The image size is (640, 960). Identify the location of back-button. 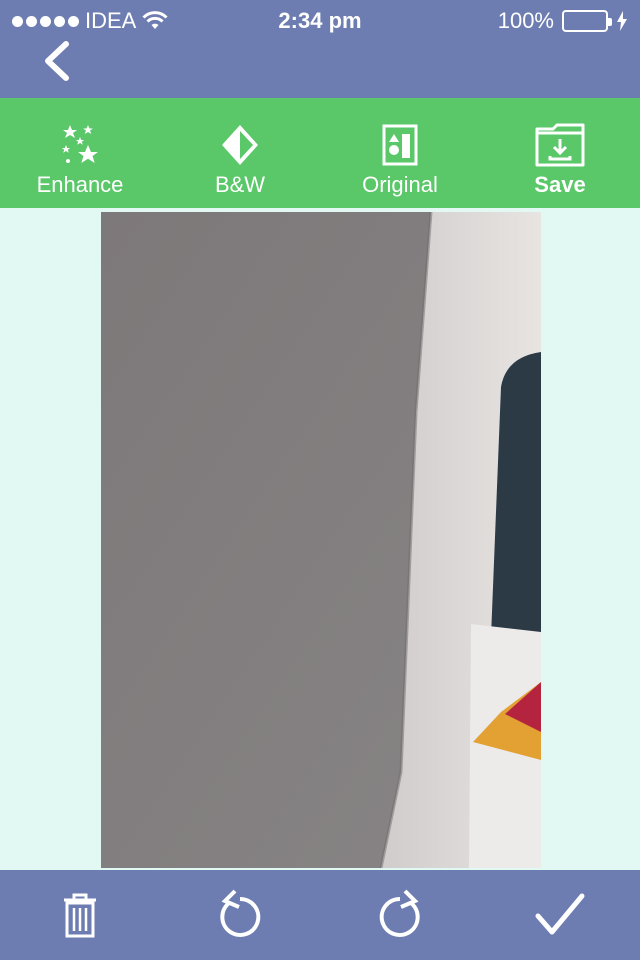
(58, 61).